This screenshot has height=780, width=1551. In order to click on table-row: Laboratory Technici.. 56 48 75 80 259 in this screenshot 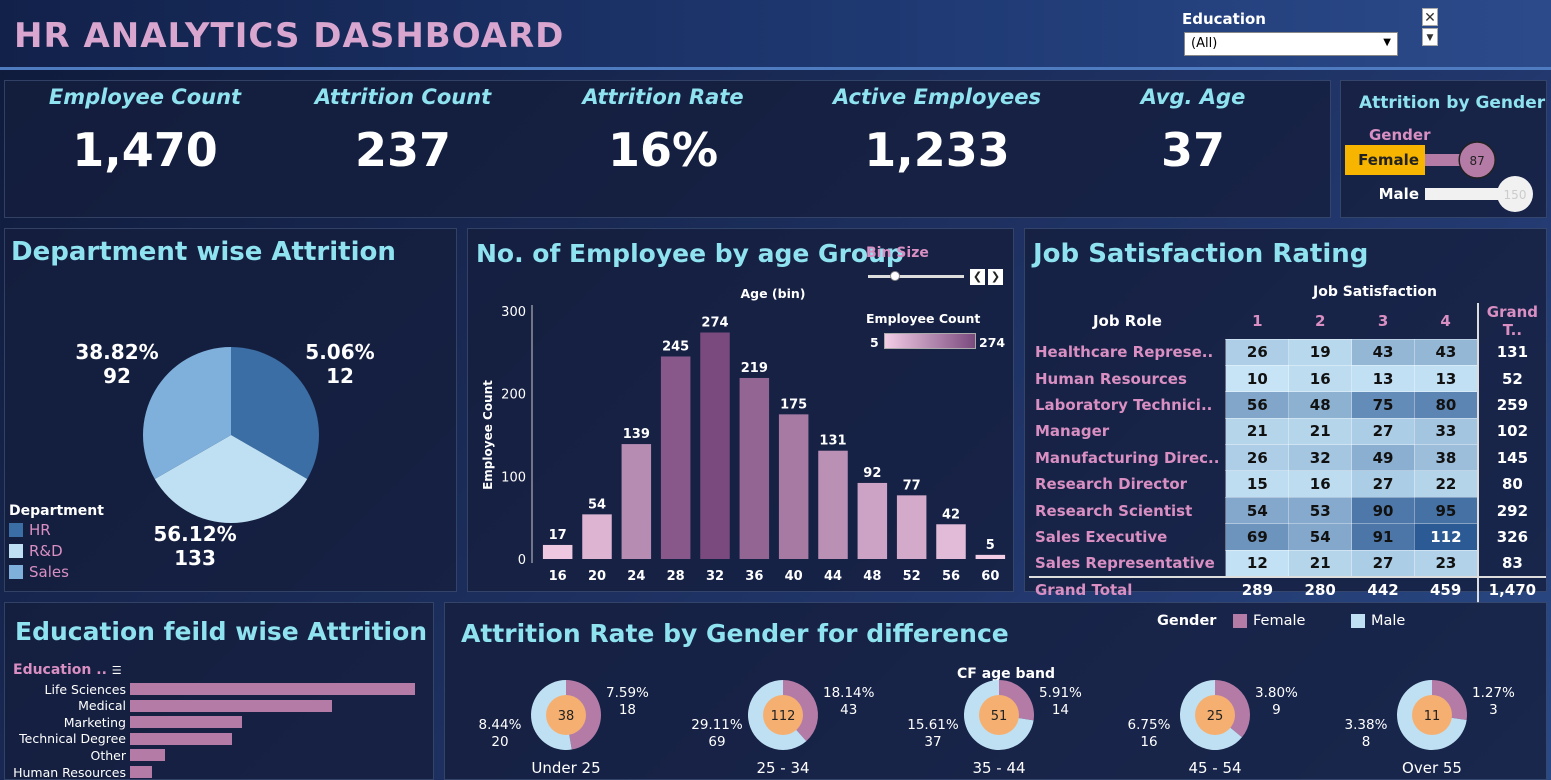, I will do `click(1287, 405)`.